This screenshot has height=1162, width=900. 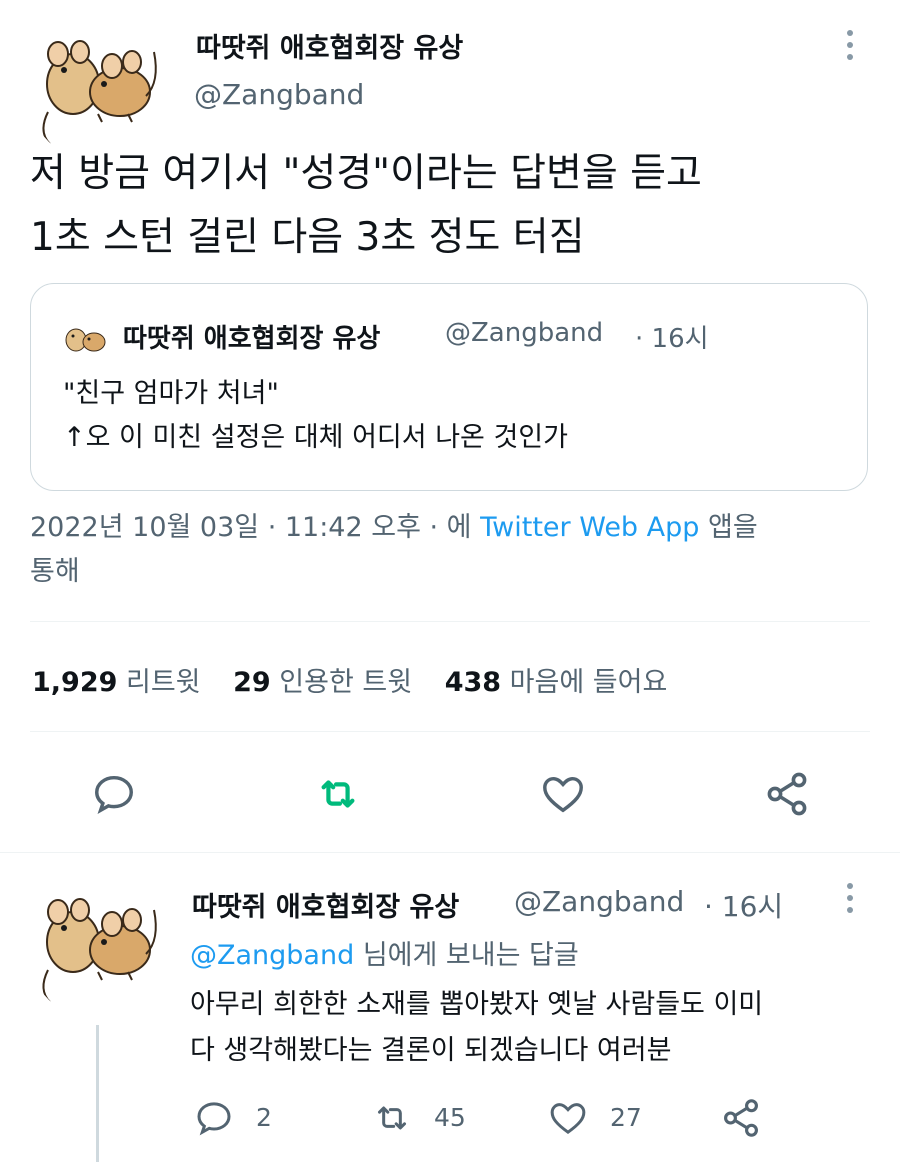 I want to click on more-options-icon, so click(x=850, y=45).